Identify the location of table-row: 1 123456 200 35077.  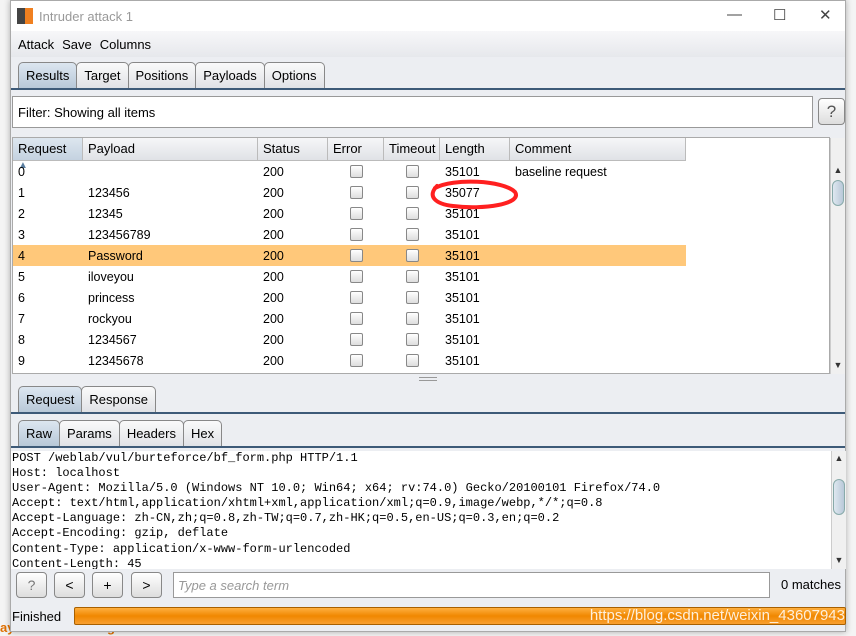
(349, 192).